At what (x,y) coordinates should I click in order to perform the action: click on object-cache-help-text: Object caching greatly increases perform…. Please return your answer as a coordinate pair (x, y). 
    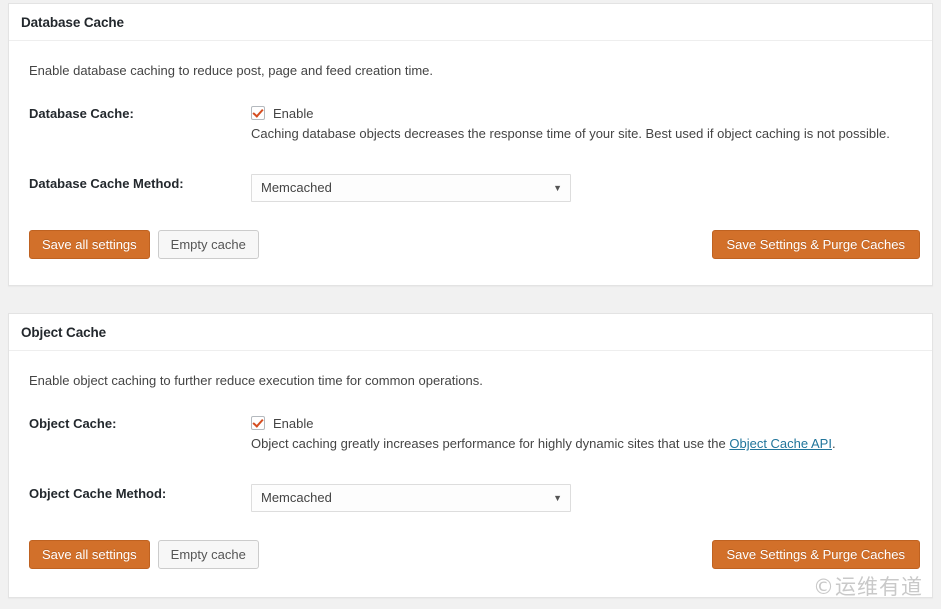
    Looking at the image, I should click on (585, 444).